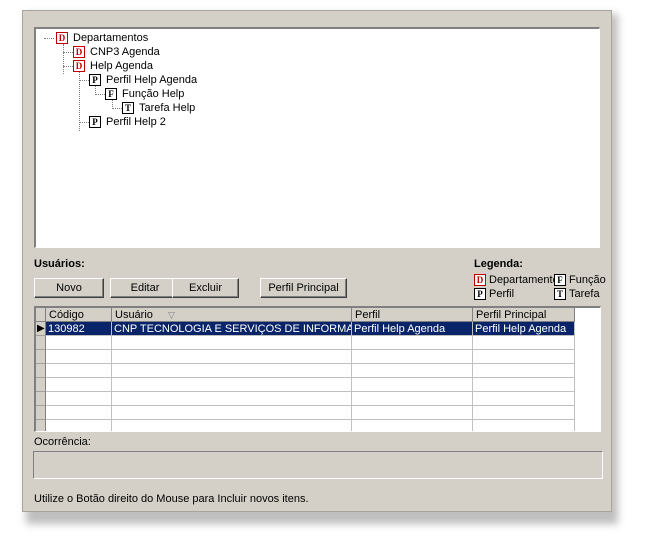  Describe the element at coordinates (134, 315) in the screenshot. I see `column-header-label: Usuário` at that location.